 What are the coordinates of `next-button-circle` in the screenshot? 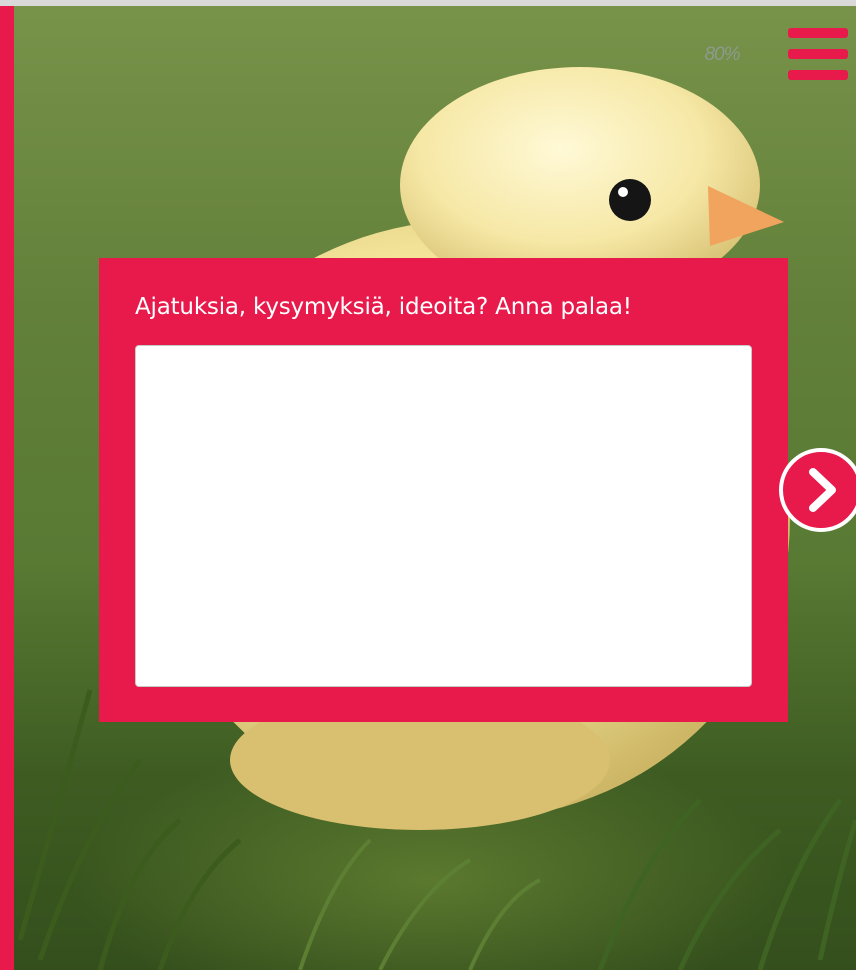 It's located at (817, 490).